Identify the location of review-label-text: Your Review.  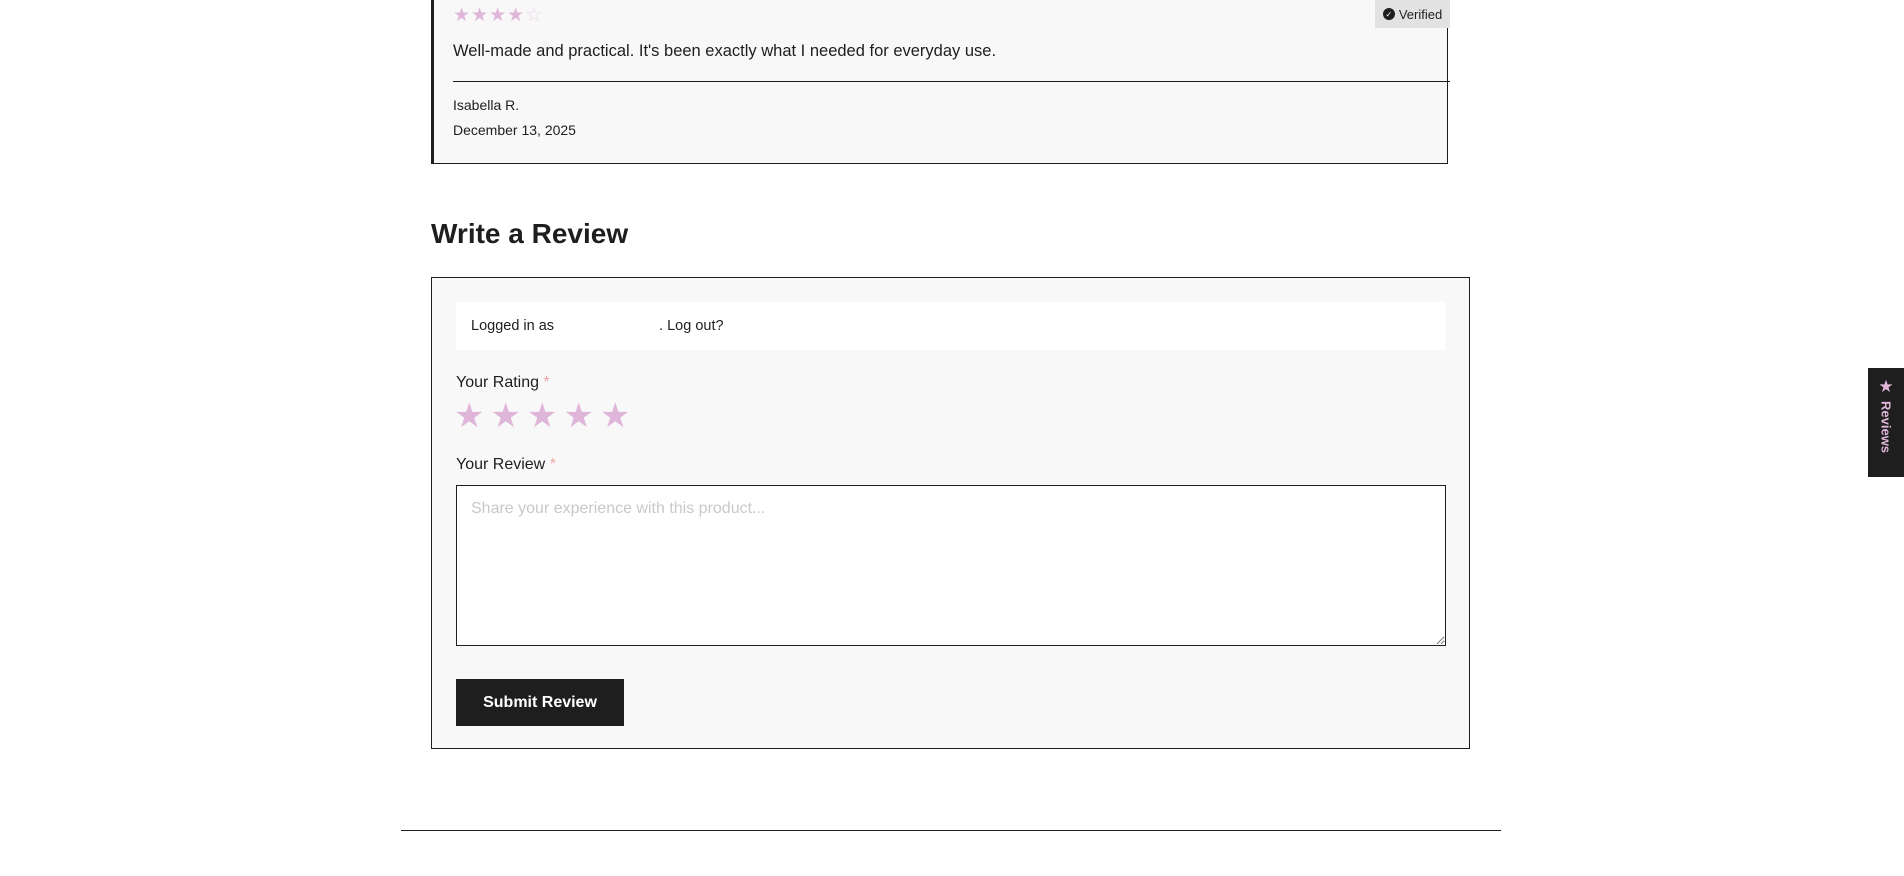
(501, 464).